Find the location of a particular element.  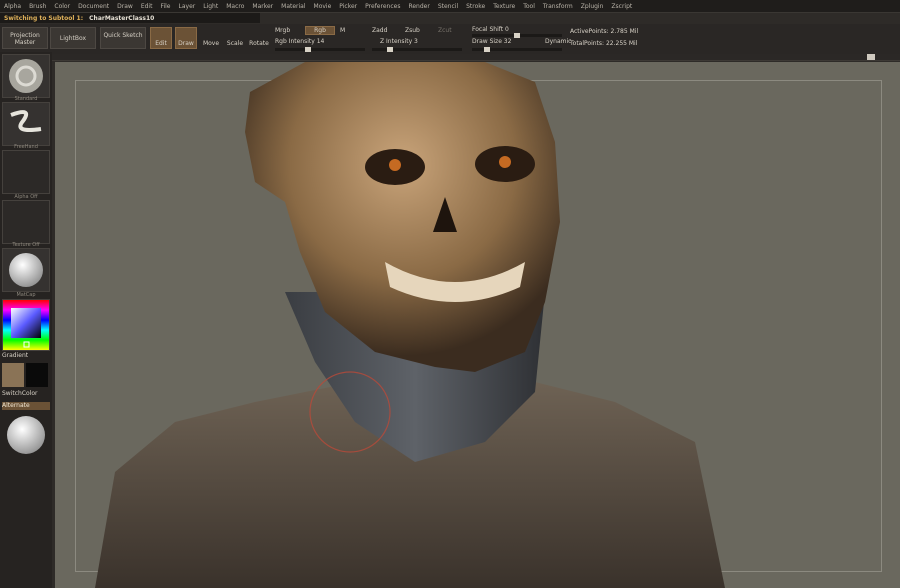

rotate-label: Rotate is located at coordinates (259, 43).